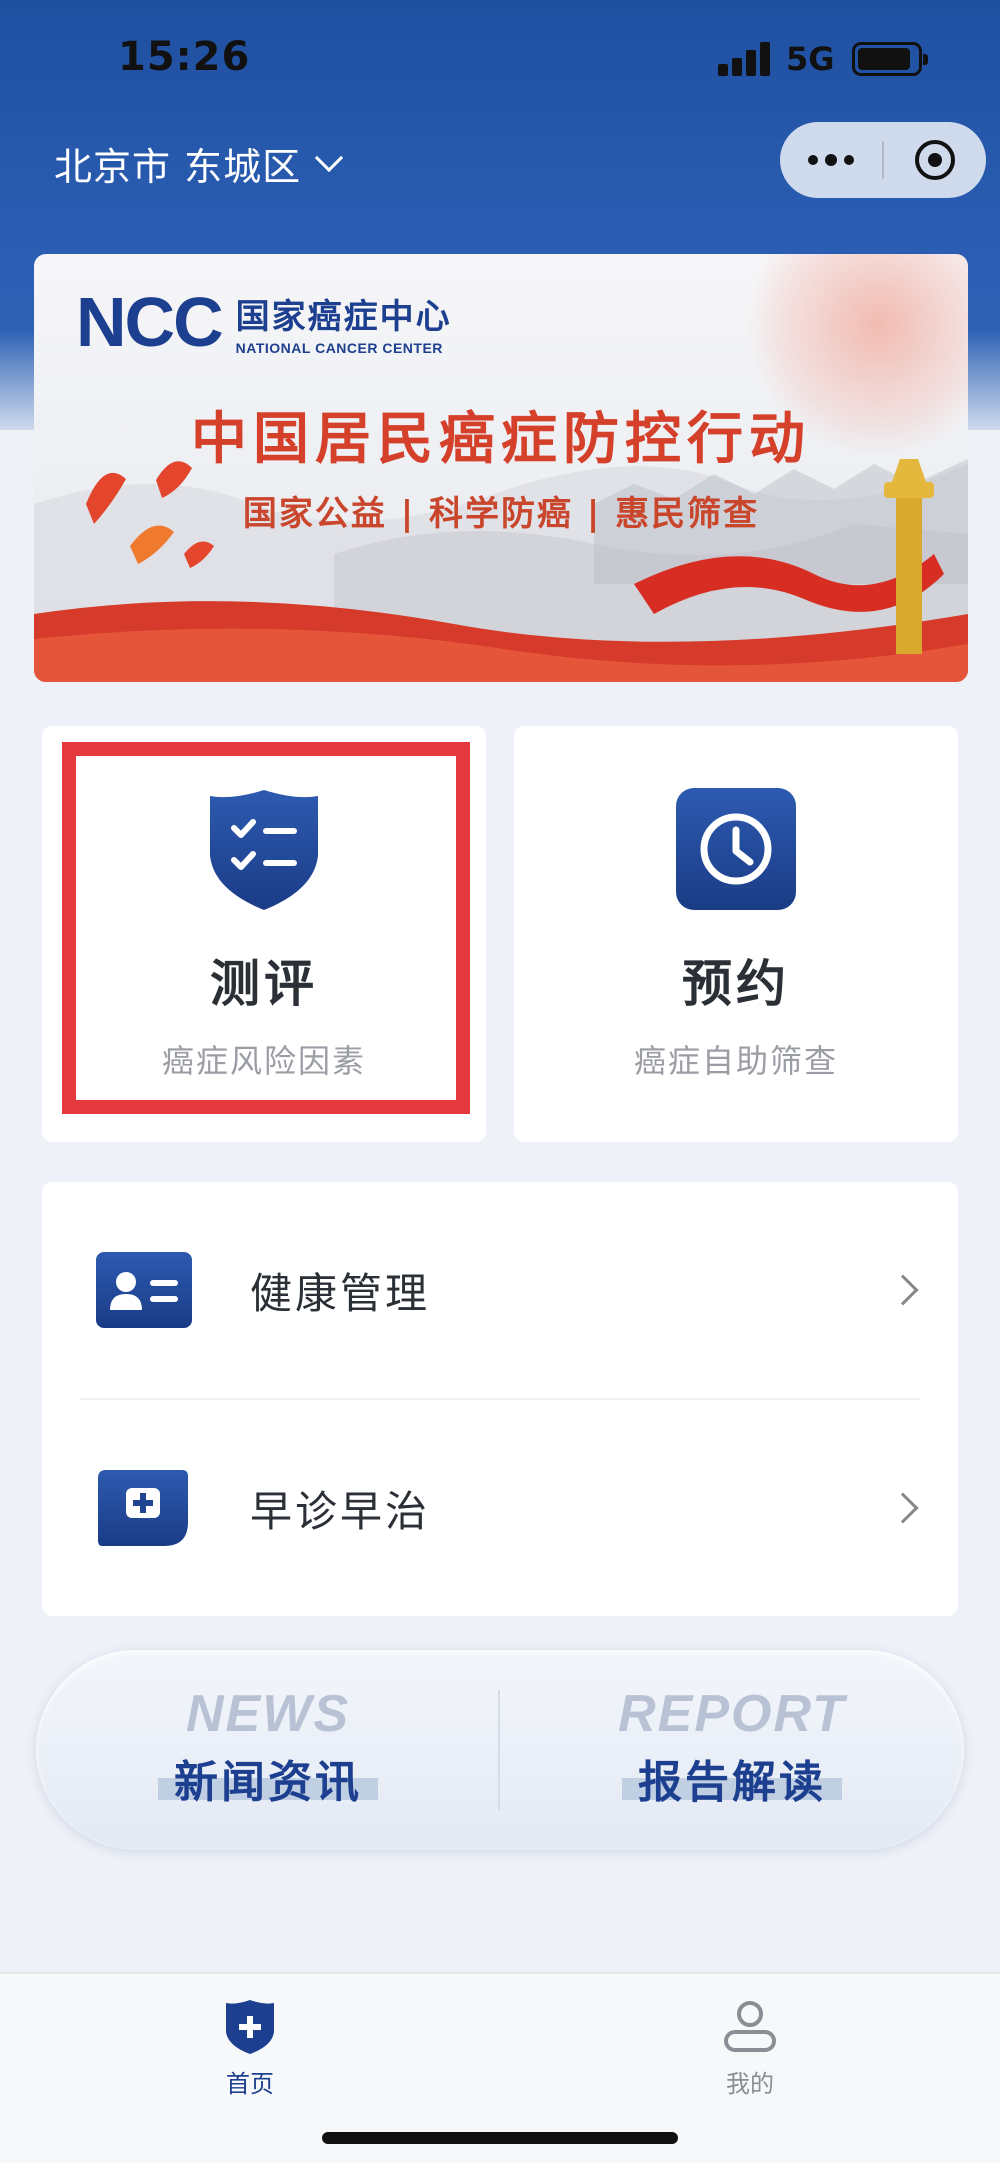 Image resolution: width=1000 pixels, height=2163 pixels. Describe the element at coordinates (500, 2138) in the screenshot. I see `home-indicator` at that location.